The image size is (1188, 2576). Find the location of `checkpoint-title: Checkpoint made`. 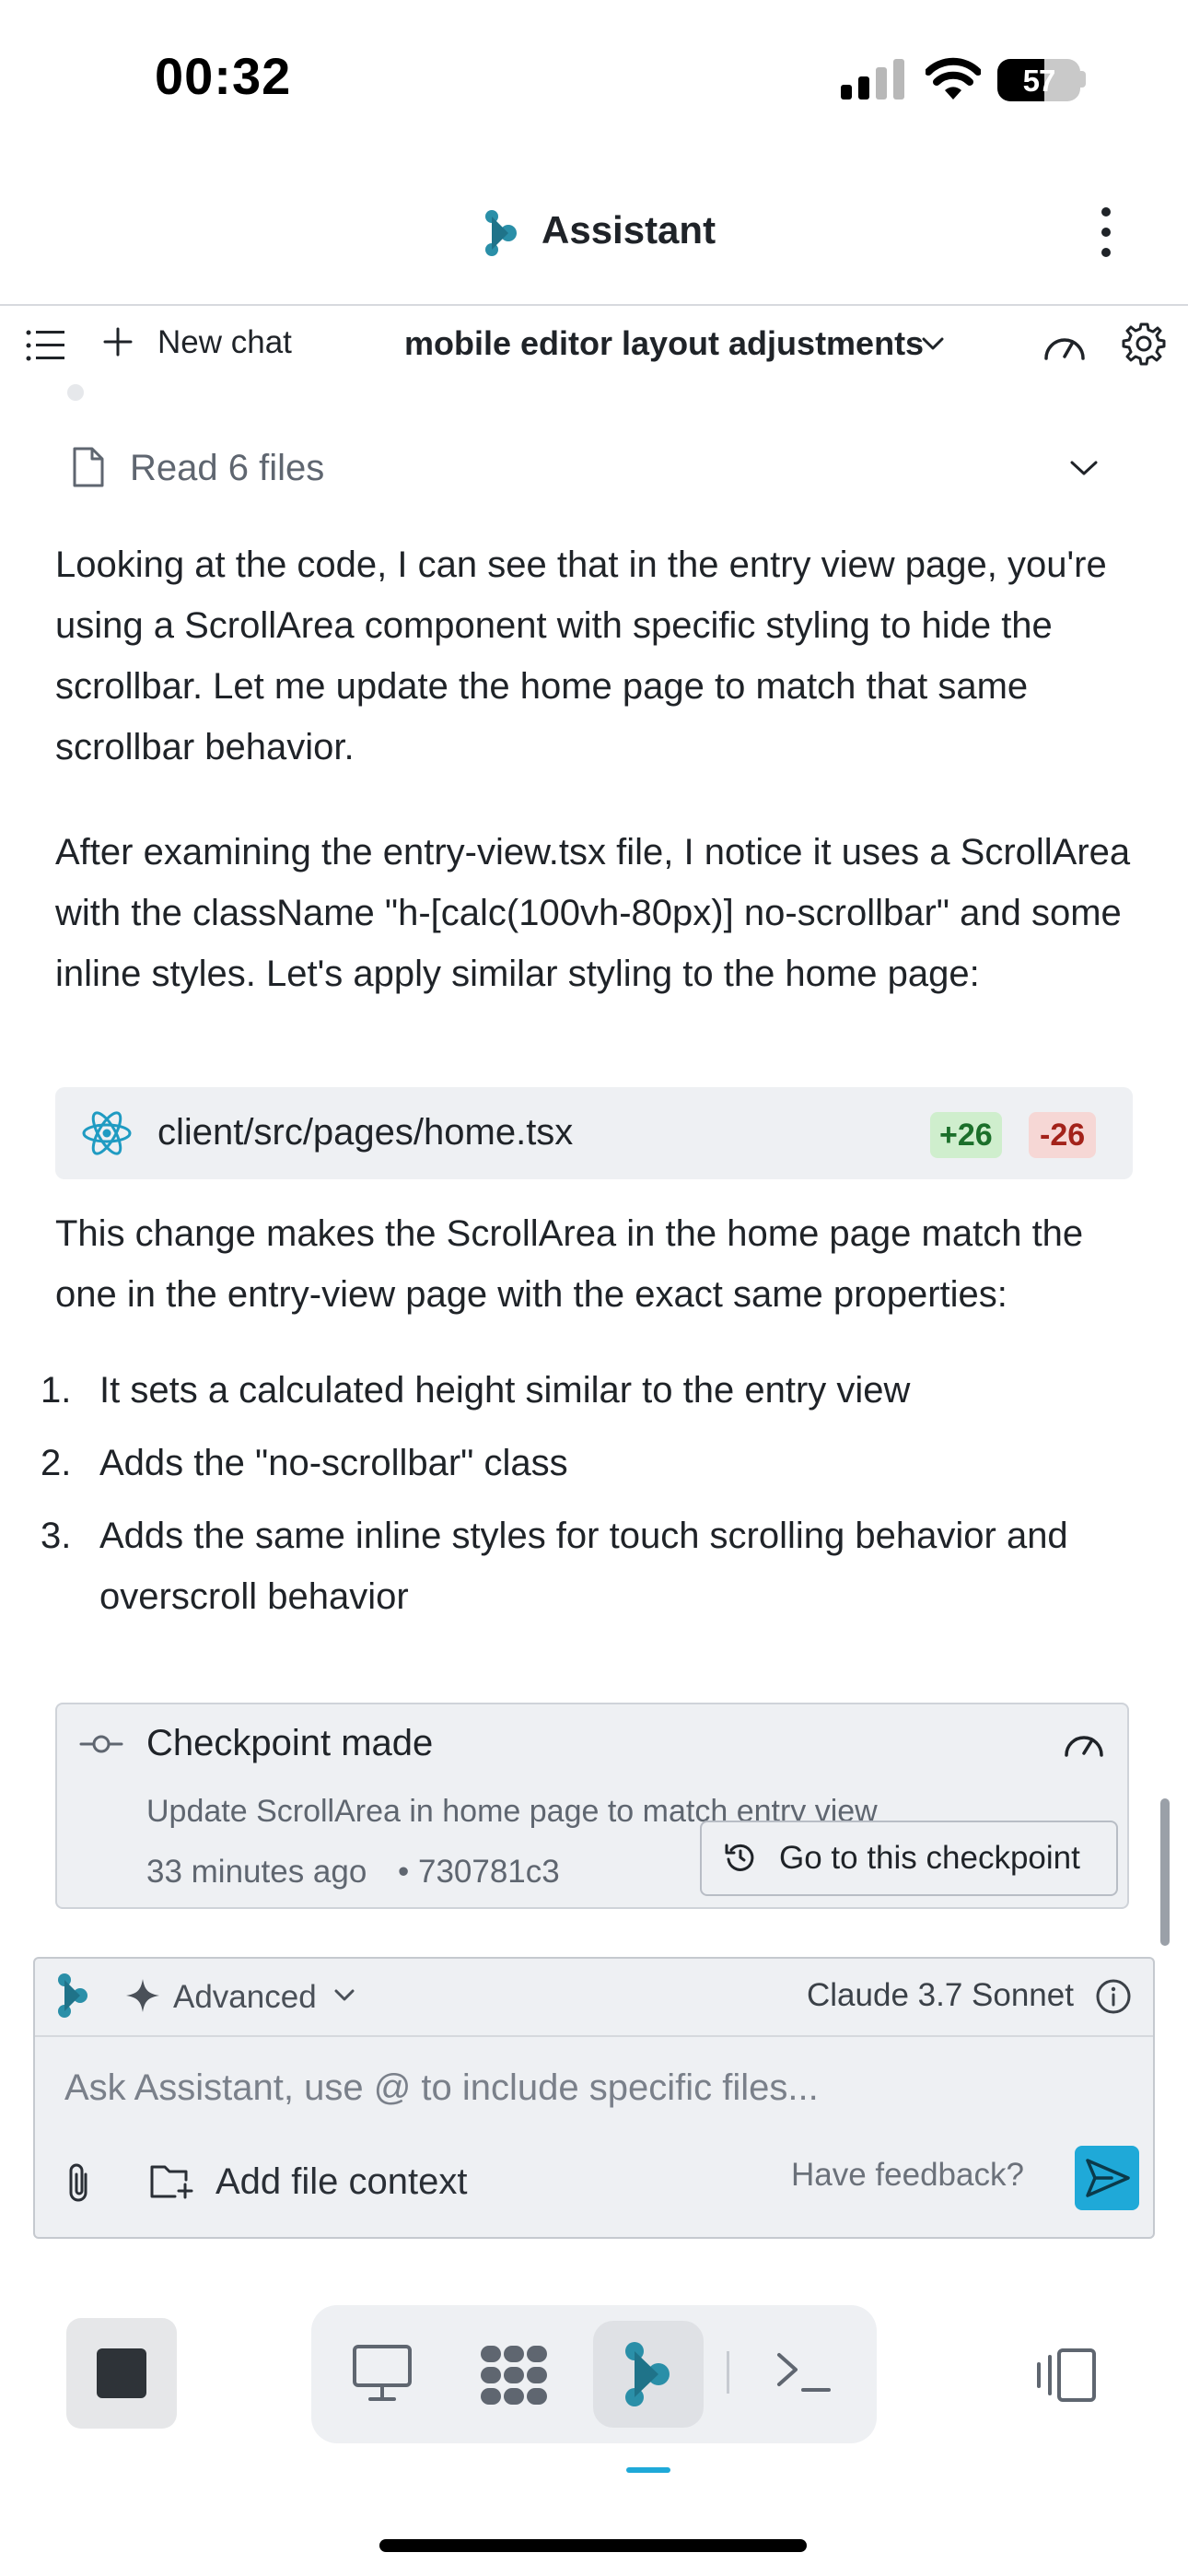

checkpoint-title: Checkpoint made is located at coordinates (290, 1743).